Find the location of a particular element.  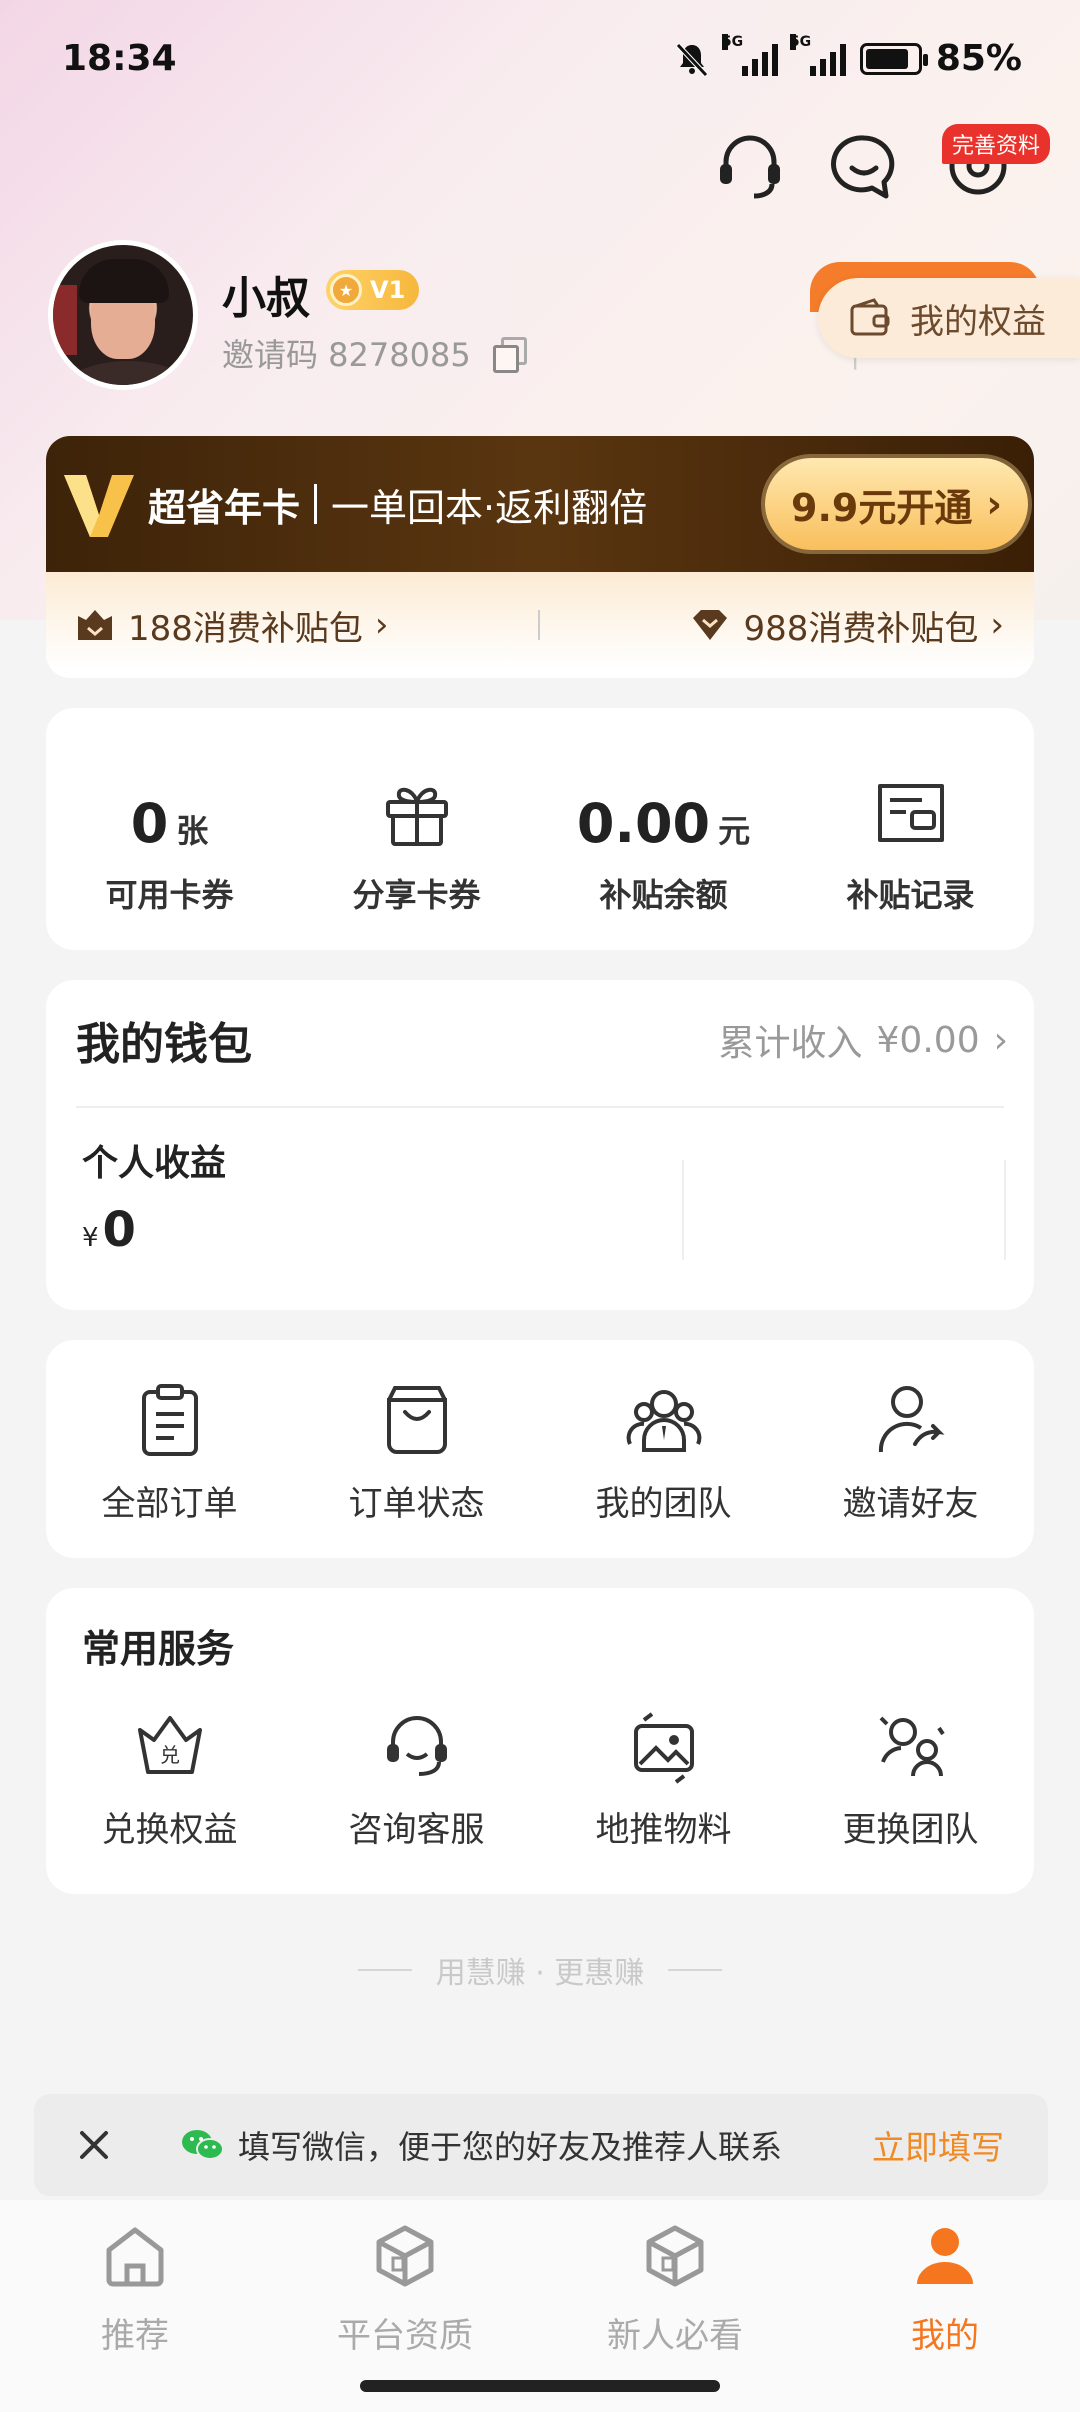

records-label: 补贴记录 is located at coordinates (910, 895).